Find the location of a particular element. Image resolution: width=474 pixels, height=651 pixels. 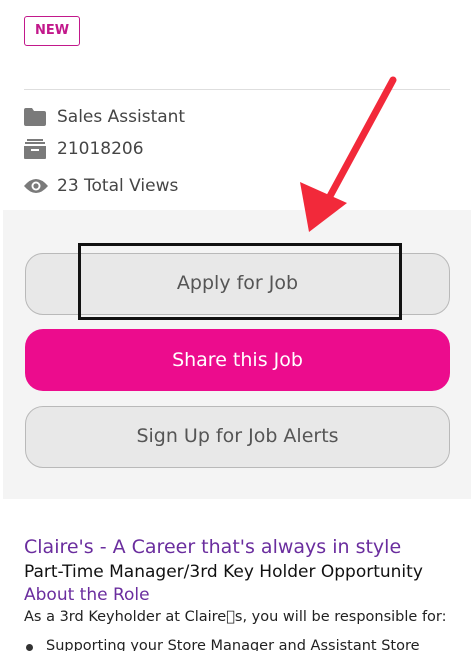

folder-icon is located at coordinates (37, 117).